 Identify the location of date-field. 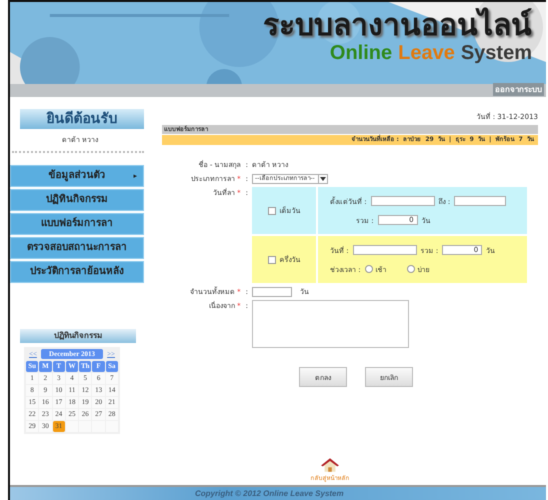
(384, 250).